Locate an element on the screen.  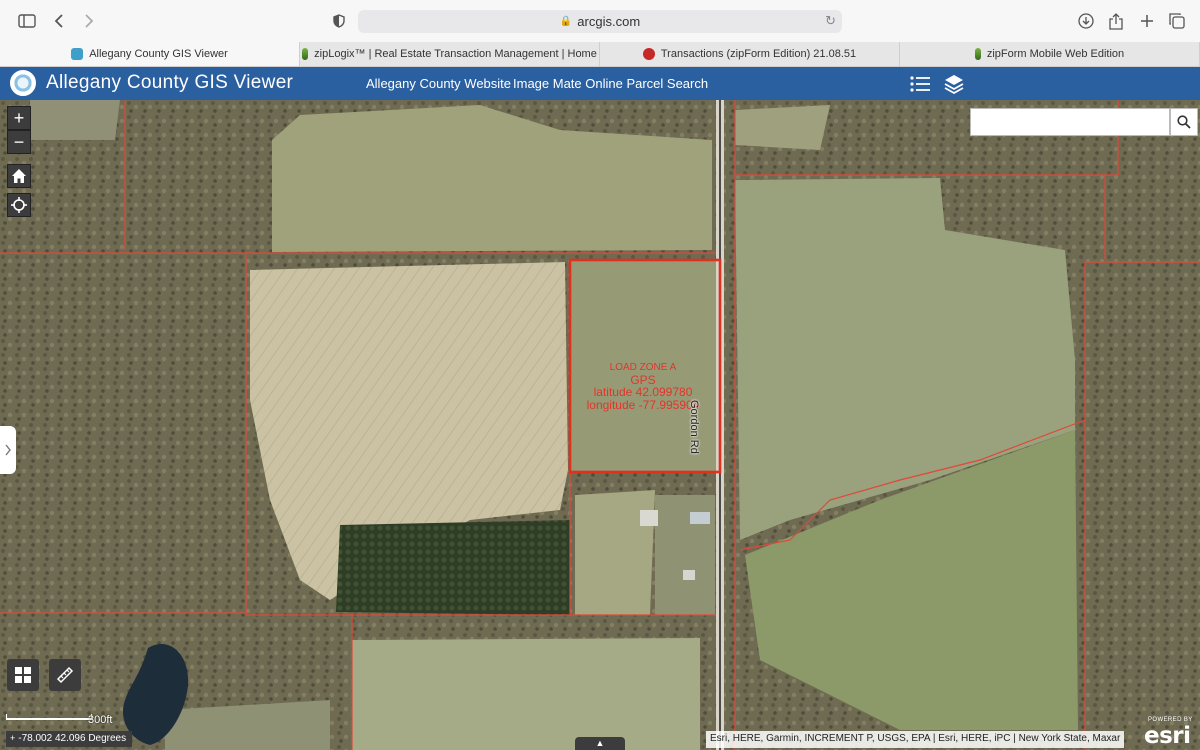
reload-icon: ↻ is located at coordinates (830, 21).